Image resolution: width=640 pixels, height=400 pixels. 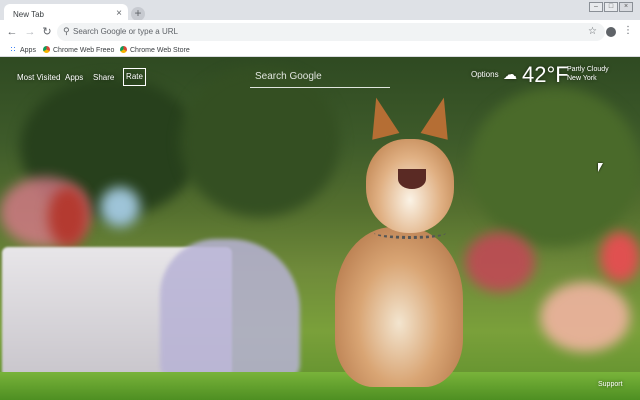 What do you see at coordinates (138, 14) in the screenshot?
I see `new-tab-button: +` at bounding box center [138, 14].